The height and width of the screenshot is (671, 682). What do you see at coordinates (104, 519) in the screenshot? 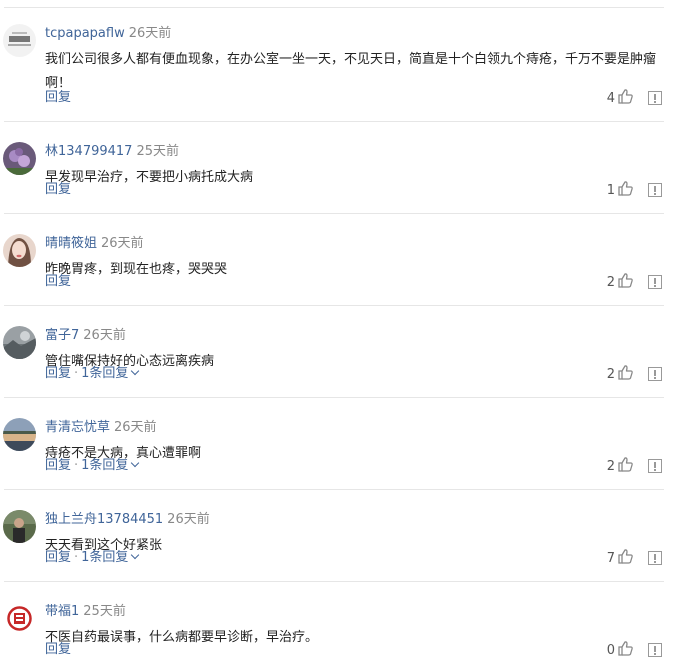
I see `username-link: 独上兰舟13784451` at bounding box center [104, 519].